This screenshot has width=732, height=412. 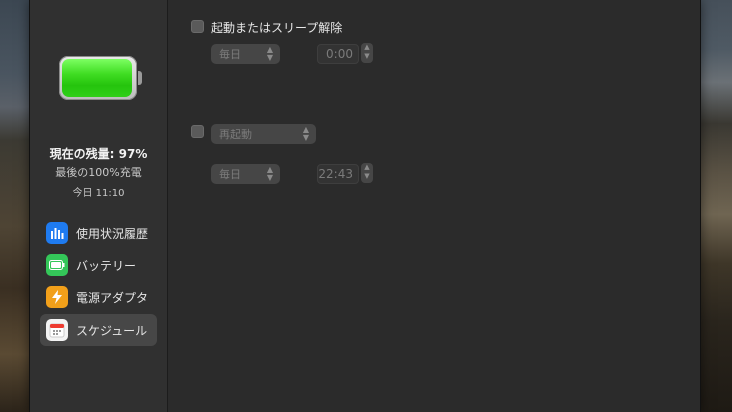 What do you see at coordinates (367, 53) in the screenshot?
I see `wake-time-stepper: ▲ ▼` at bounding box center [367, 53].